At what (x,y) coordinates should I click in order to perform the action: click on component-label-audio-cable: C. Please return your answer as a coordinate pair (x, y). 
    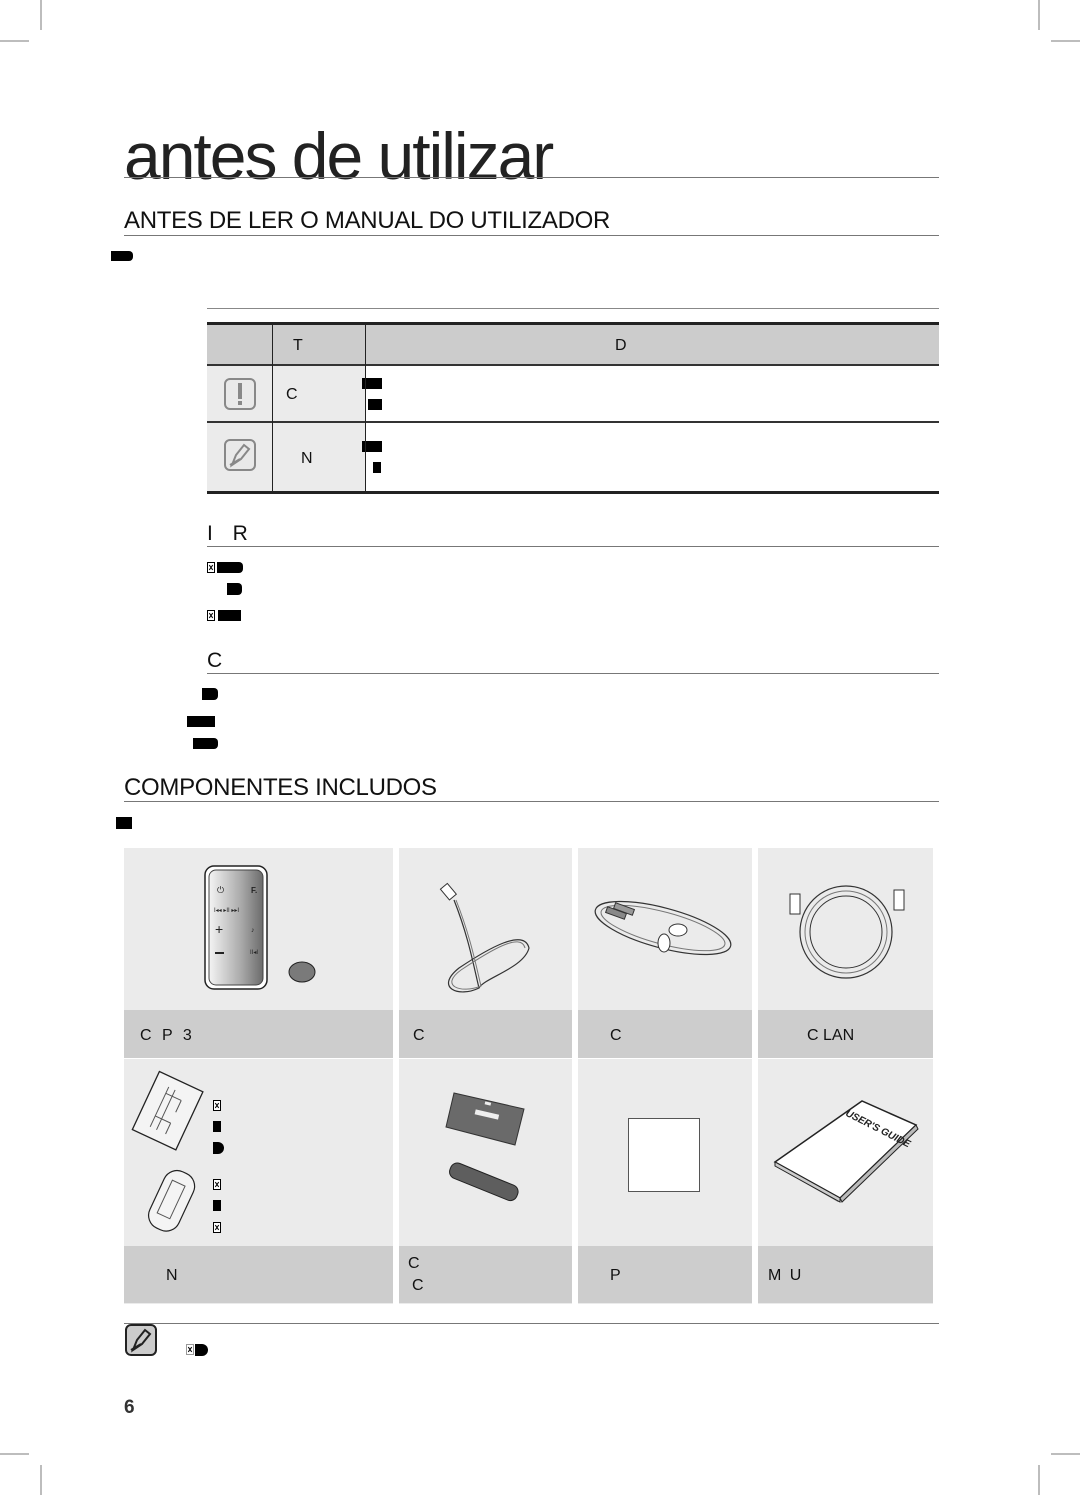
    Looking at the image, I should click on (665, 1034).